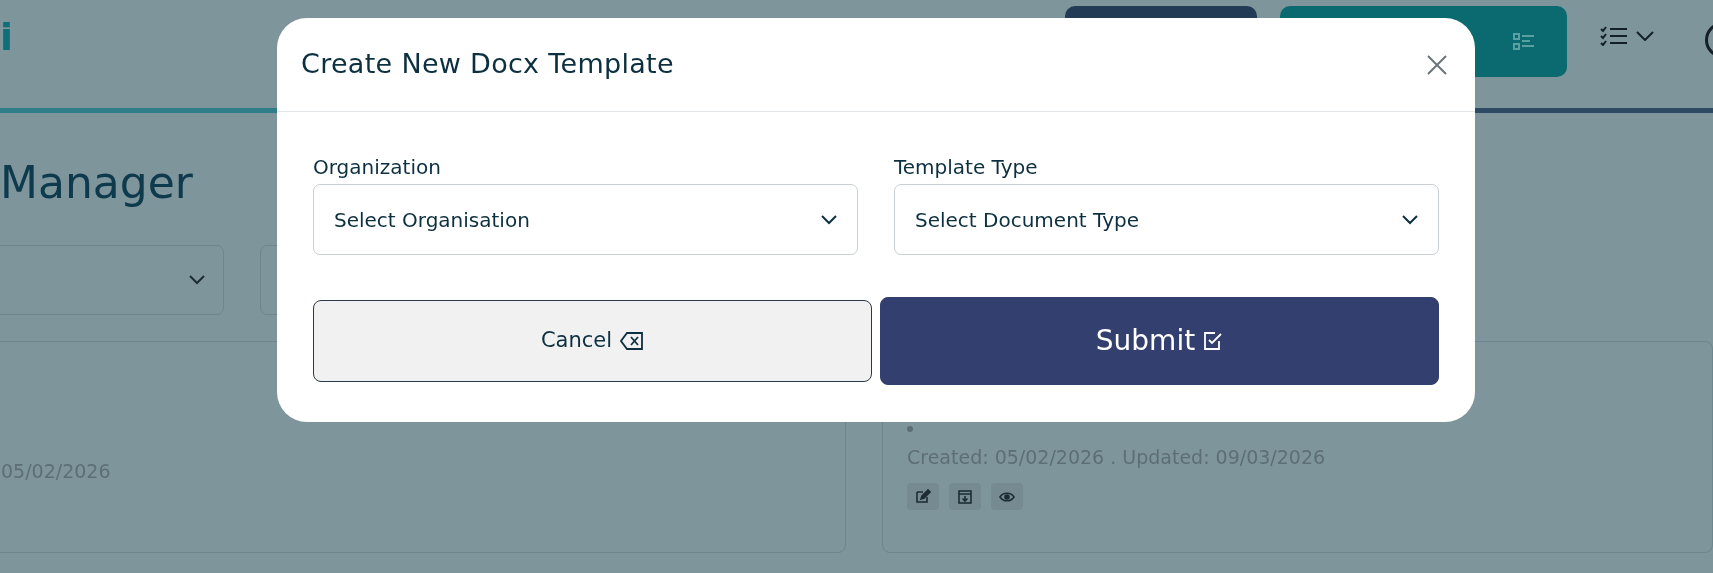  What do you see at coordinates (487, 64) in the screenshot?
I see `modal-title: Create New Docx Template` at bounding box center [487, 64].